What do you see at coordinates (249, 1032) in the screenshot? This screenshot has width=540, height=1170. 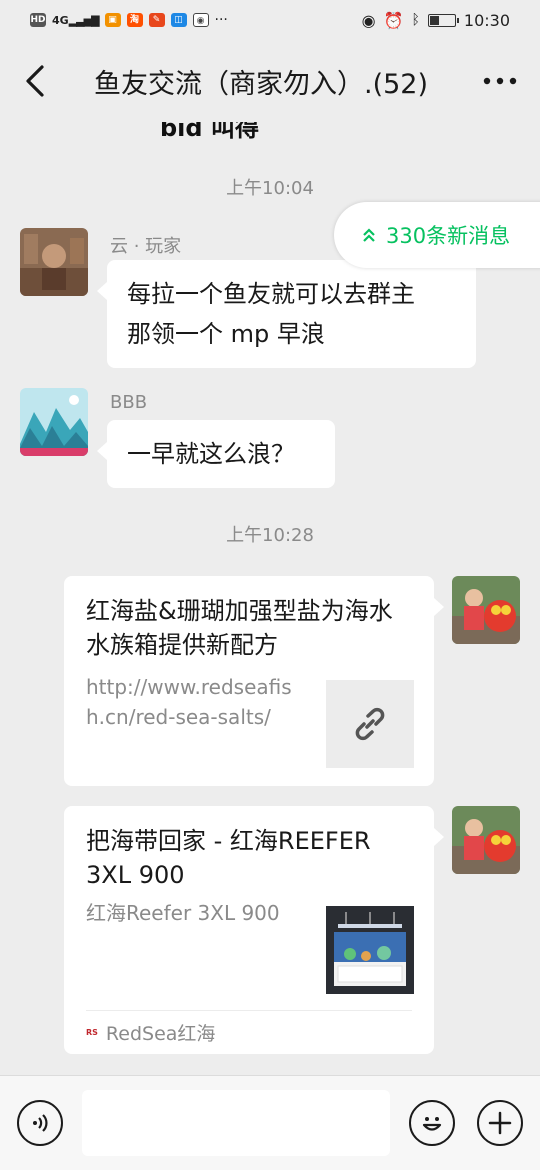 I see `card-footer: RS RedSea红海` at bounding box center [249, 1032].